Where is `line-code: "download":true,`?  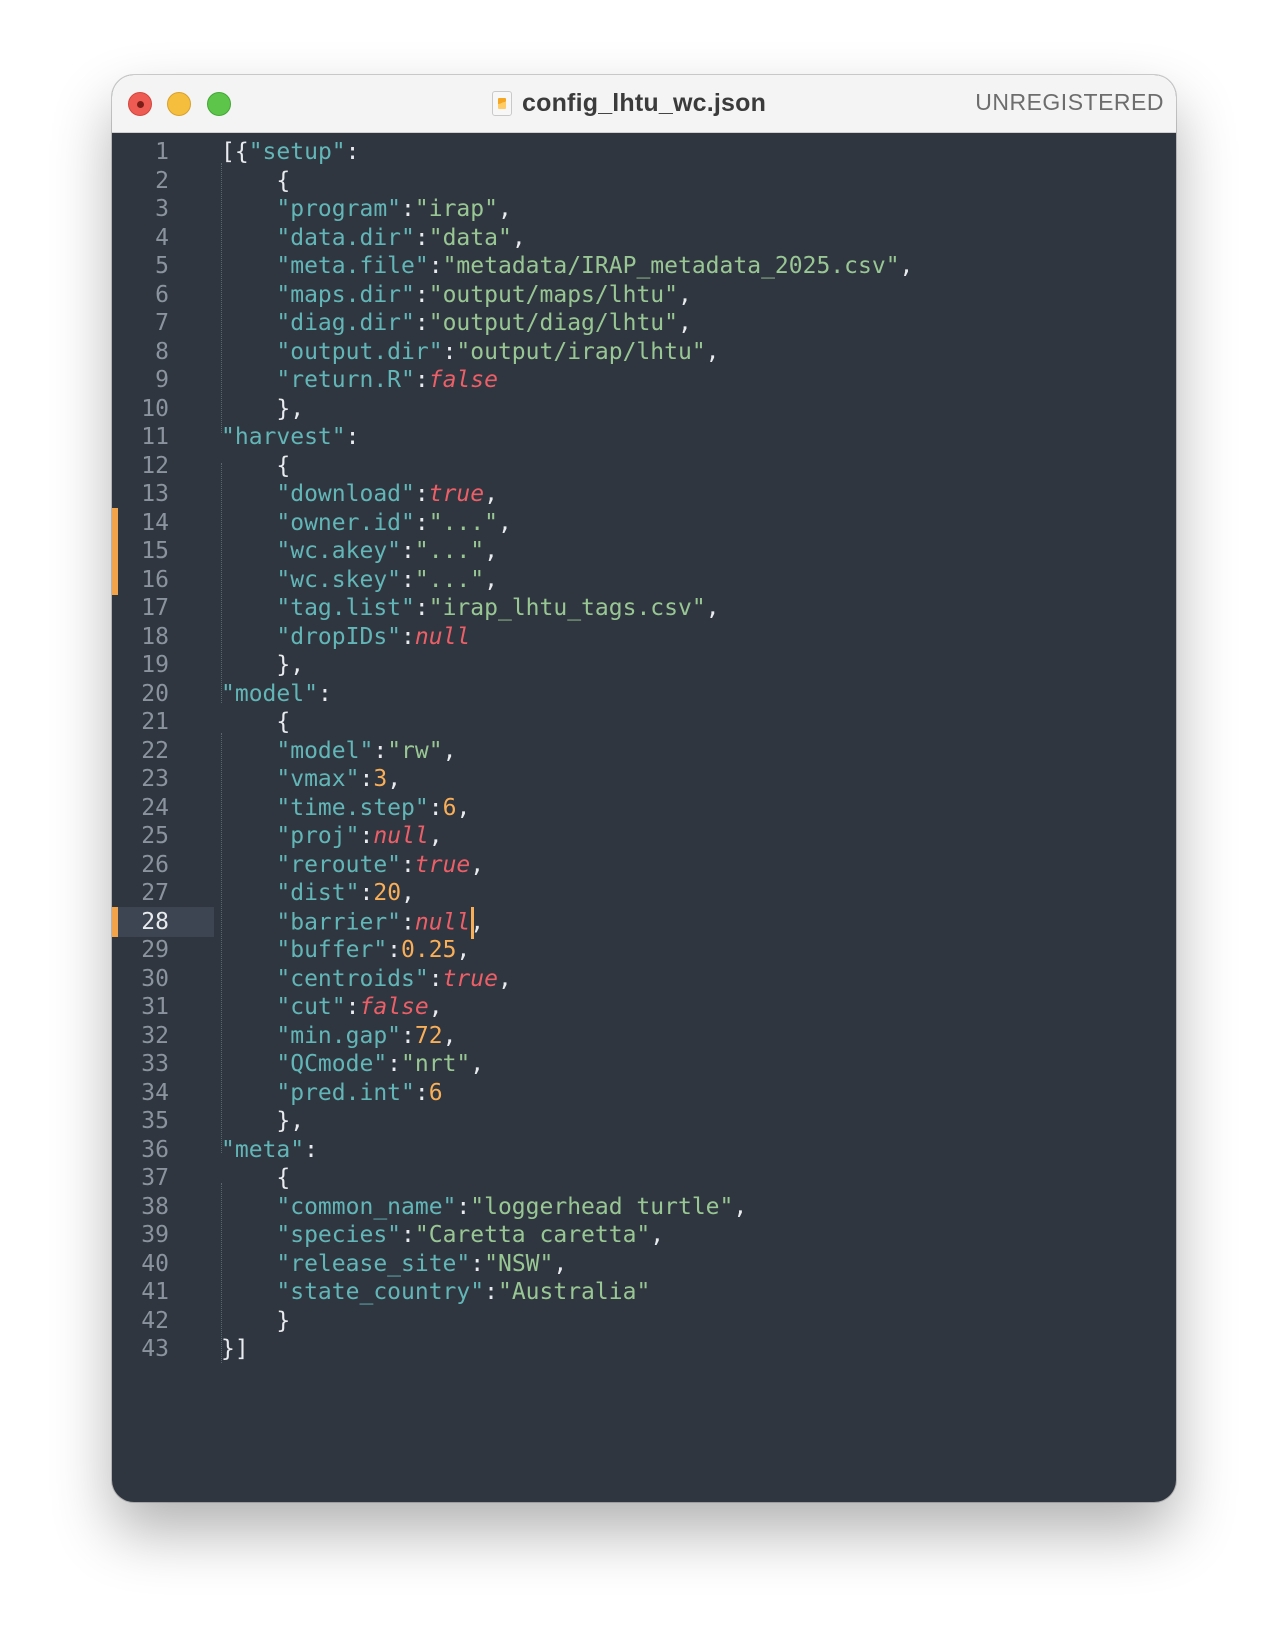
line-code: "download":true, is located at coordinates (359, 494).